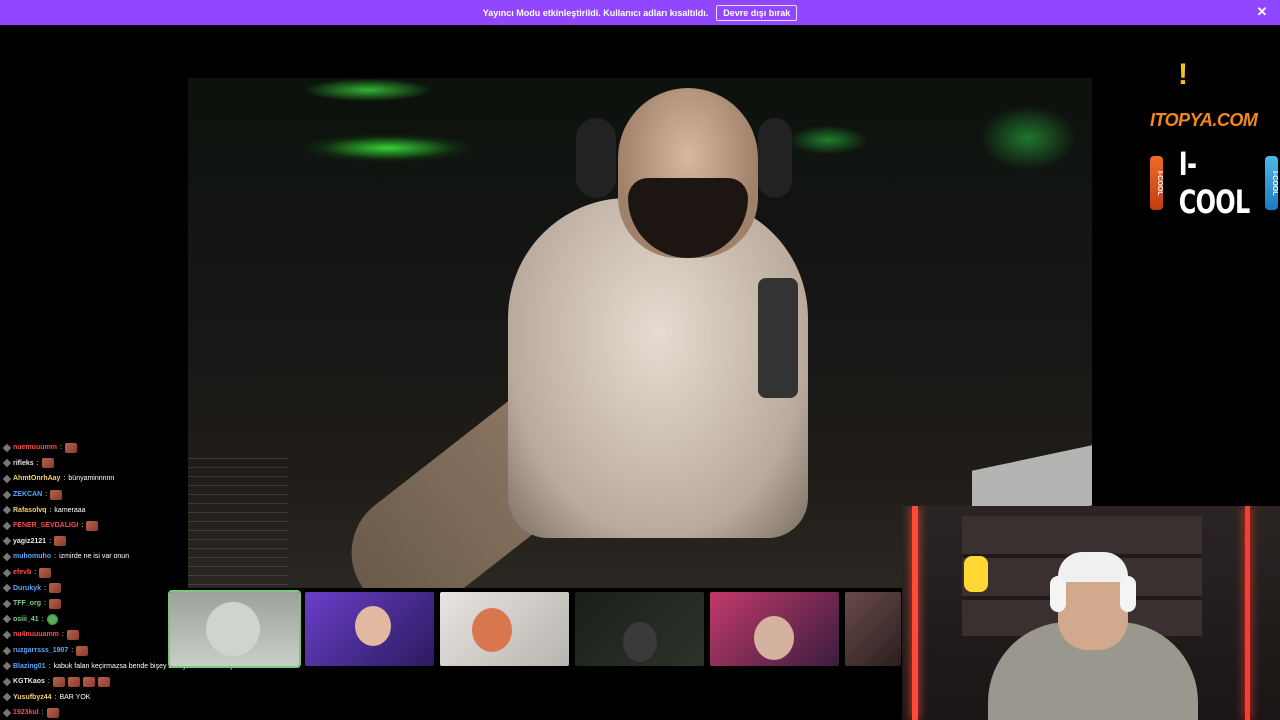 The width and height of the screenshot is (1280, 720). What do you see at coordinates (1271, 183) in the screenshot?
I see `icool-can-blue: I-COOL` at bounding box center [1271, 183].